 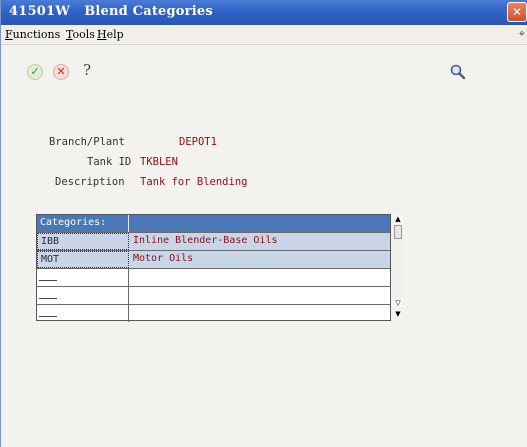 What do you see at coordinates (264, 65) in the screenshot?
I see `toolbar: ✓ ✕ ?` at bounding box center [264, 65].